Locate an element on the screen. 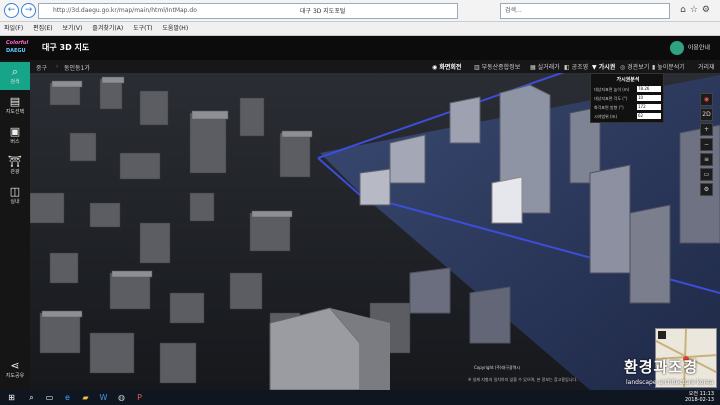 Image resolution: width=720 pixels, height=405 pixels. sidebar-label: 관광 is located at coordinates (15, 172).